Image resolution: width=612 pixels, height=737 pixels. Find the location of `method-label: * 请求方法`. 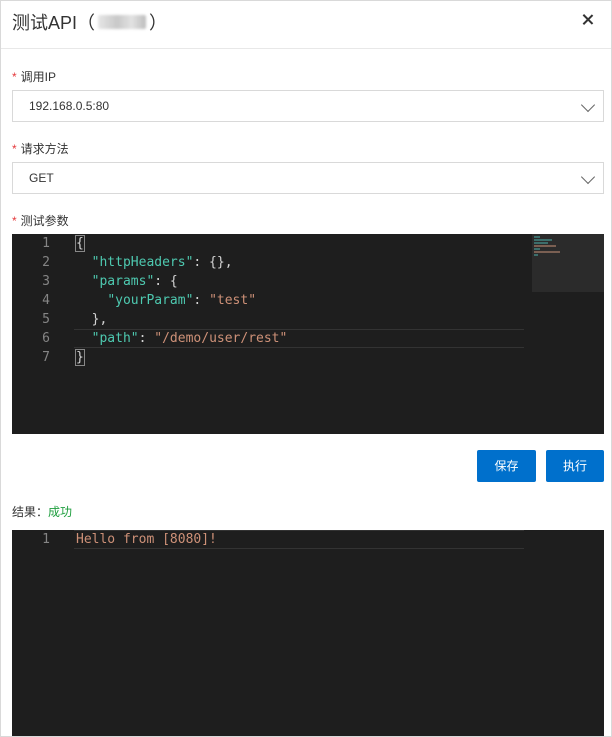

method-label: * 请求方法 is located at coordinates (40, 148).